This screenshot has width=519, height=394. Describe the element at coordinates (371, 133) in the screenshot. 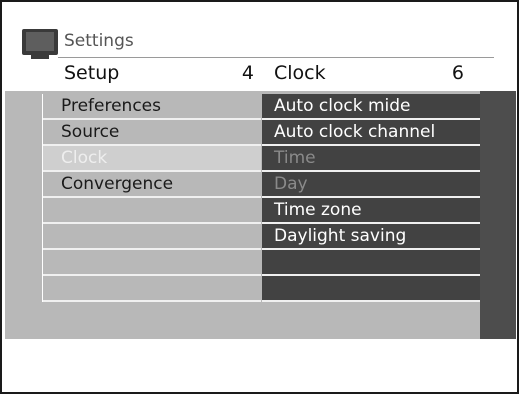

I see `submenu-item-auto-clock-channel: Auto clock channel` at that location.